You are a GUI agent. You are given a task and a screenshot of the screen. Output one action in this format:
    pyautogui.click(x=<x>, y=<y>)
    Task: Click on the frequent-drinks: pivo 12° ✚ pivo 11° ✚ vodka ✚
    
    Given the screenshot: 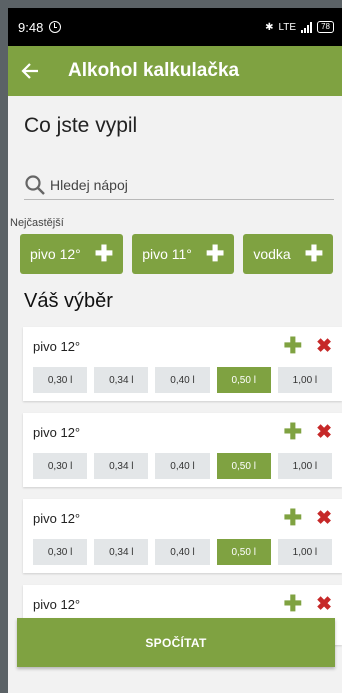 What is the action you would take?
    pyautogui.click(x=181, y=254)
    